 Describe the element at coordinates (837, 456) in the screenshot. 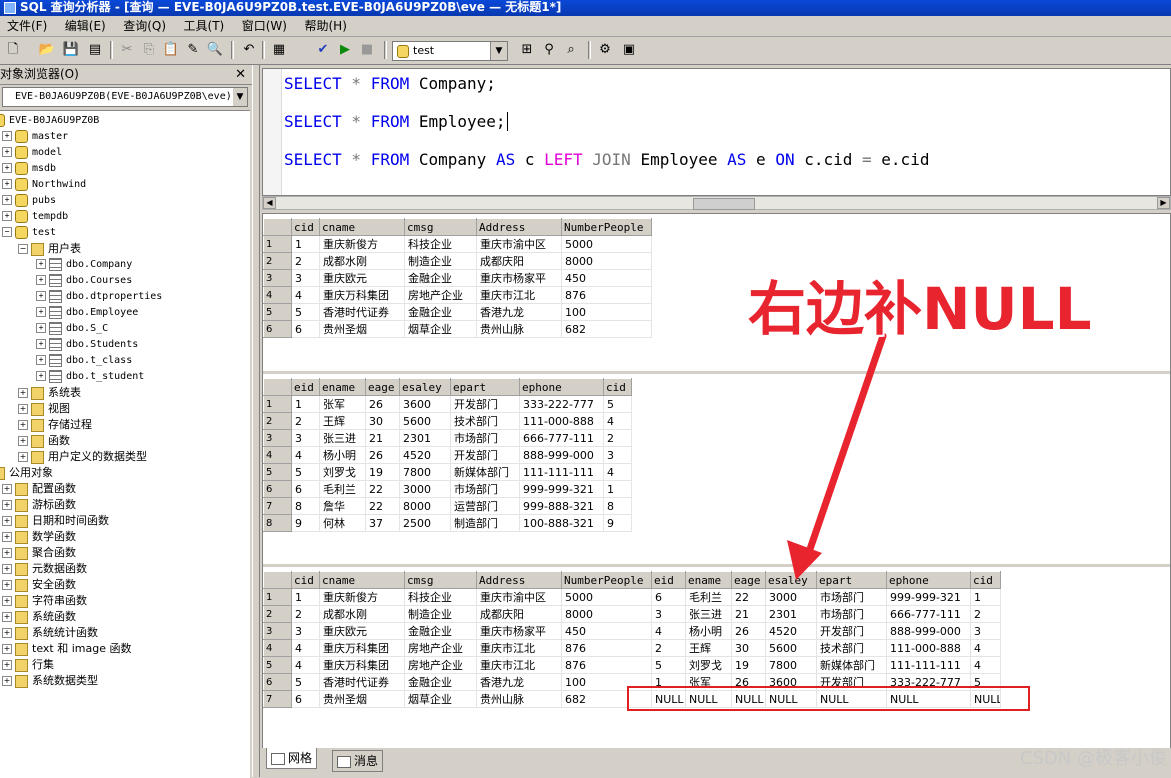

I see `annotation-arrow` at that location.